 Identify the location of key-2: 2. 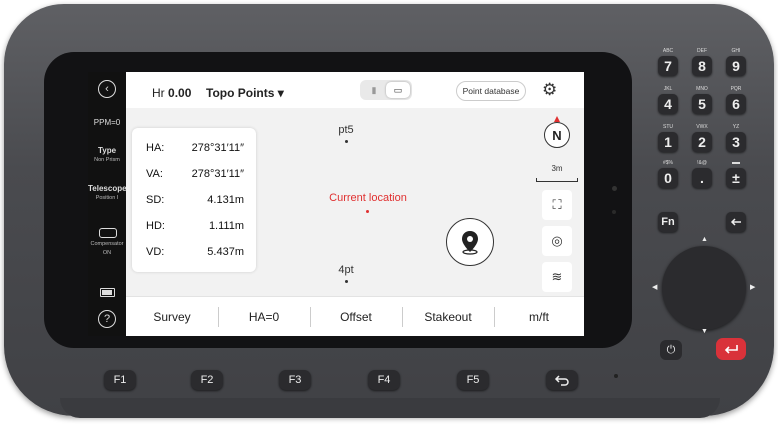
(702, 142).